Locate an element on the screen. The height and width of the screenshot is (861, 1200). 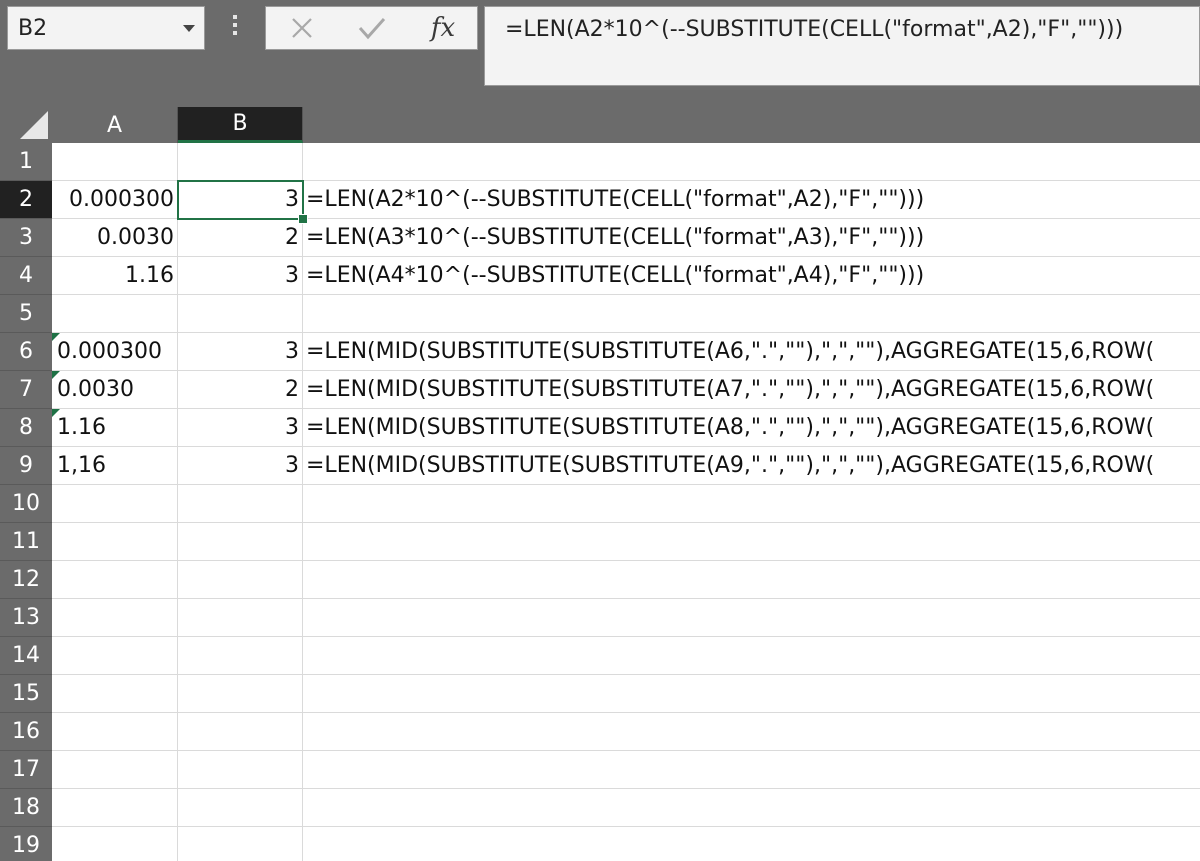
name-box-value: B2 is located at coordinates (33, 28).